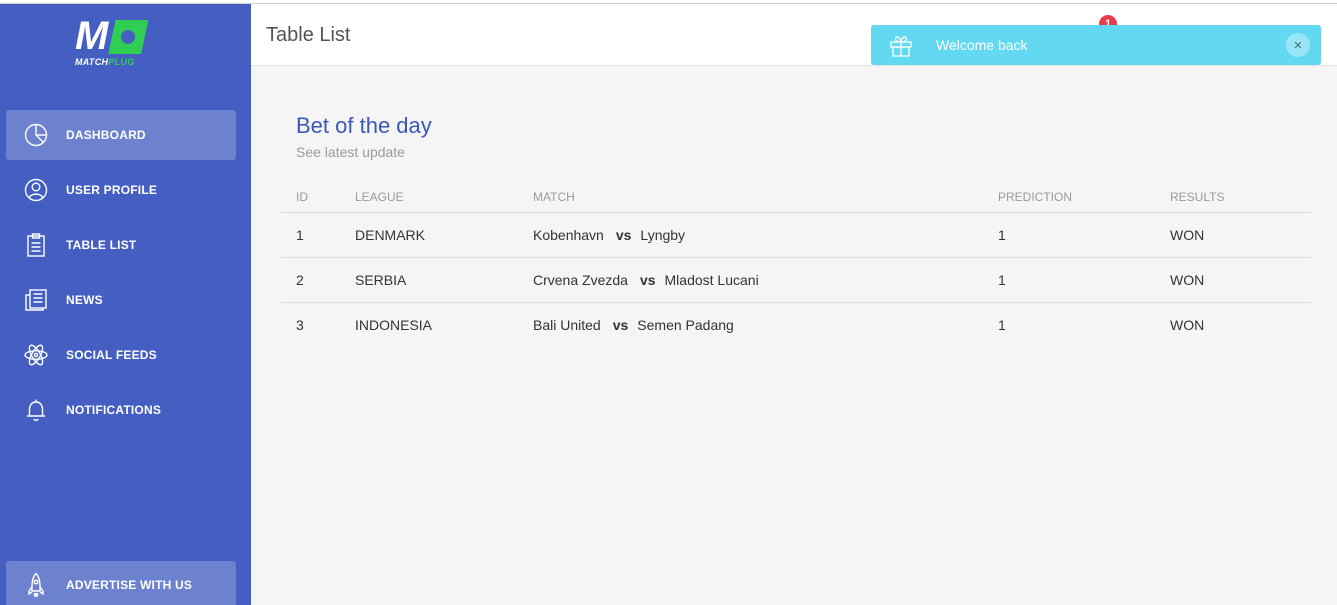 Image resolution: width=1337 pixels, height=605 pixels. What do you see at coordinates (36, 300) in the screenshot?
I see `newspaper-icon` at bounding box center [36, 300].